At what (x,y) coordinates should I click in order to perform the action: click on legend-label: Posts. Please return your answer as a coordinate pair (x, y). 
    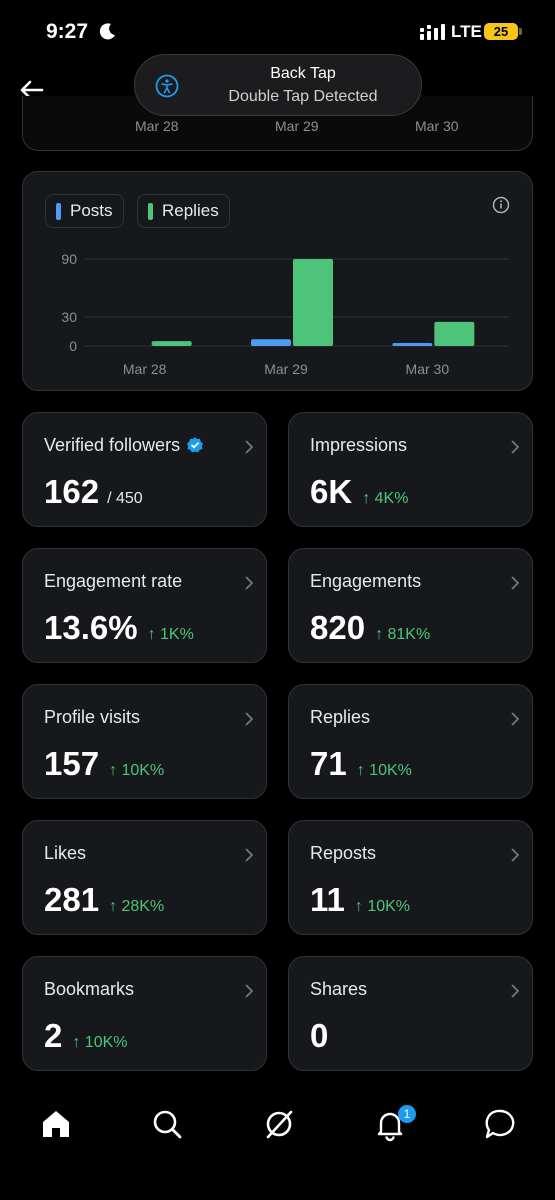
    Looking at the image, I should click on (91, 210).